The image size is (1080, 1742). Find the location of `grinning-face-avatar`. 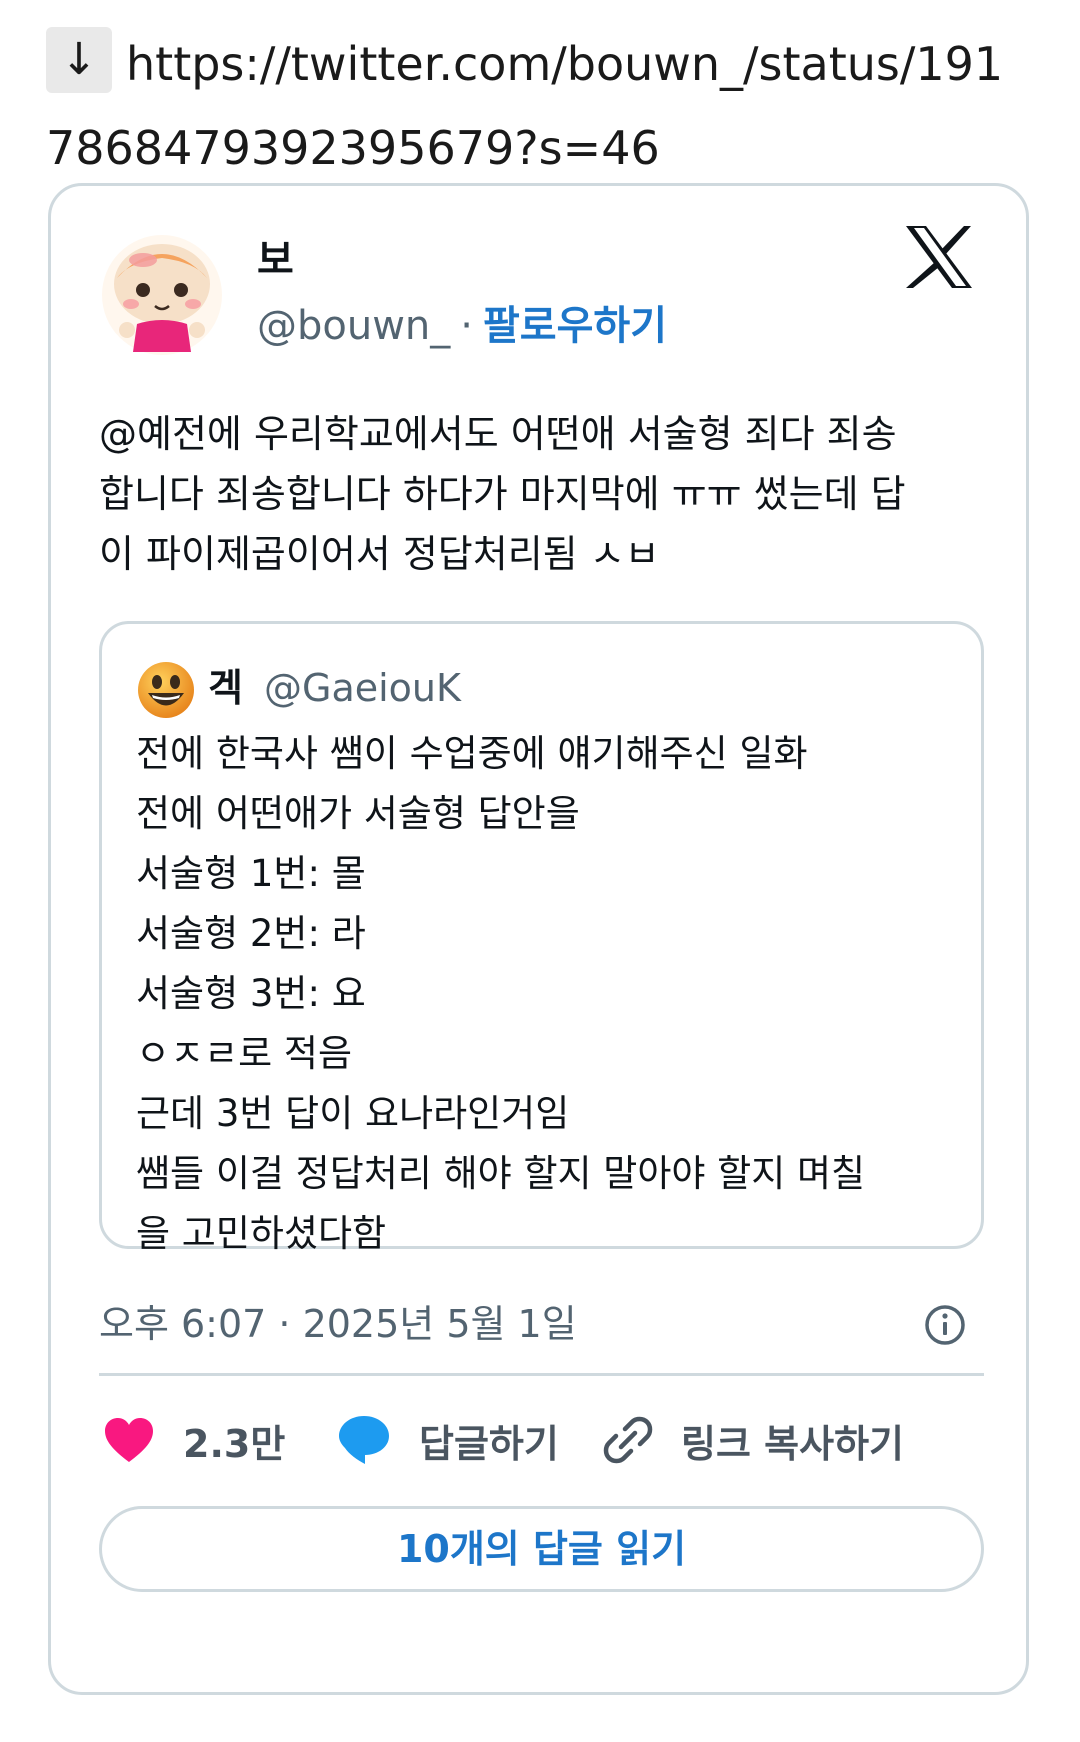

grinning-face-avatar is located at coordinates (166, 690).